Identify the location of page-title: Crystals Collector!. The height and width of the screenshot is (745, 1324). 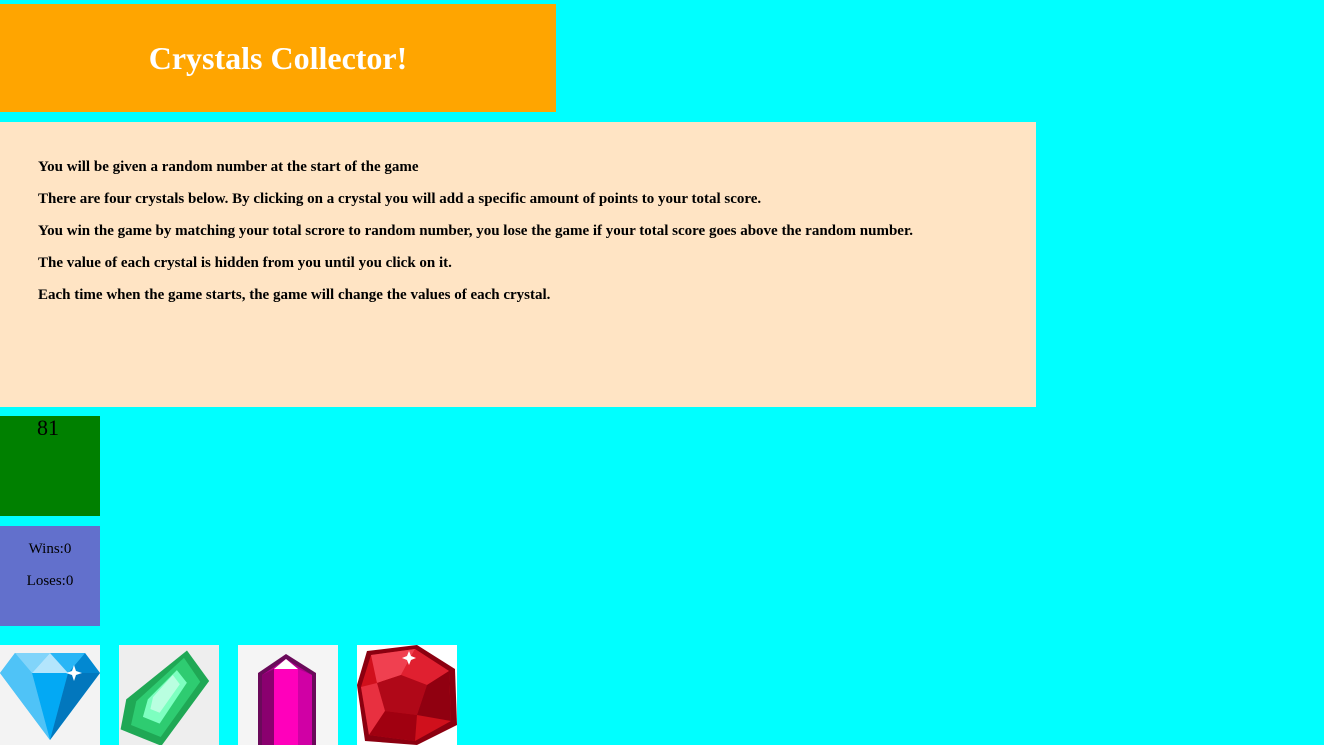
(278, 57).